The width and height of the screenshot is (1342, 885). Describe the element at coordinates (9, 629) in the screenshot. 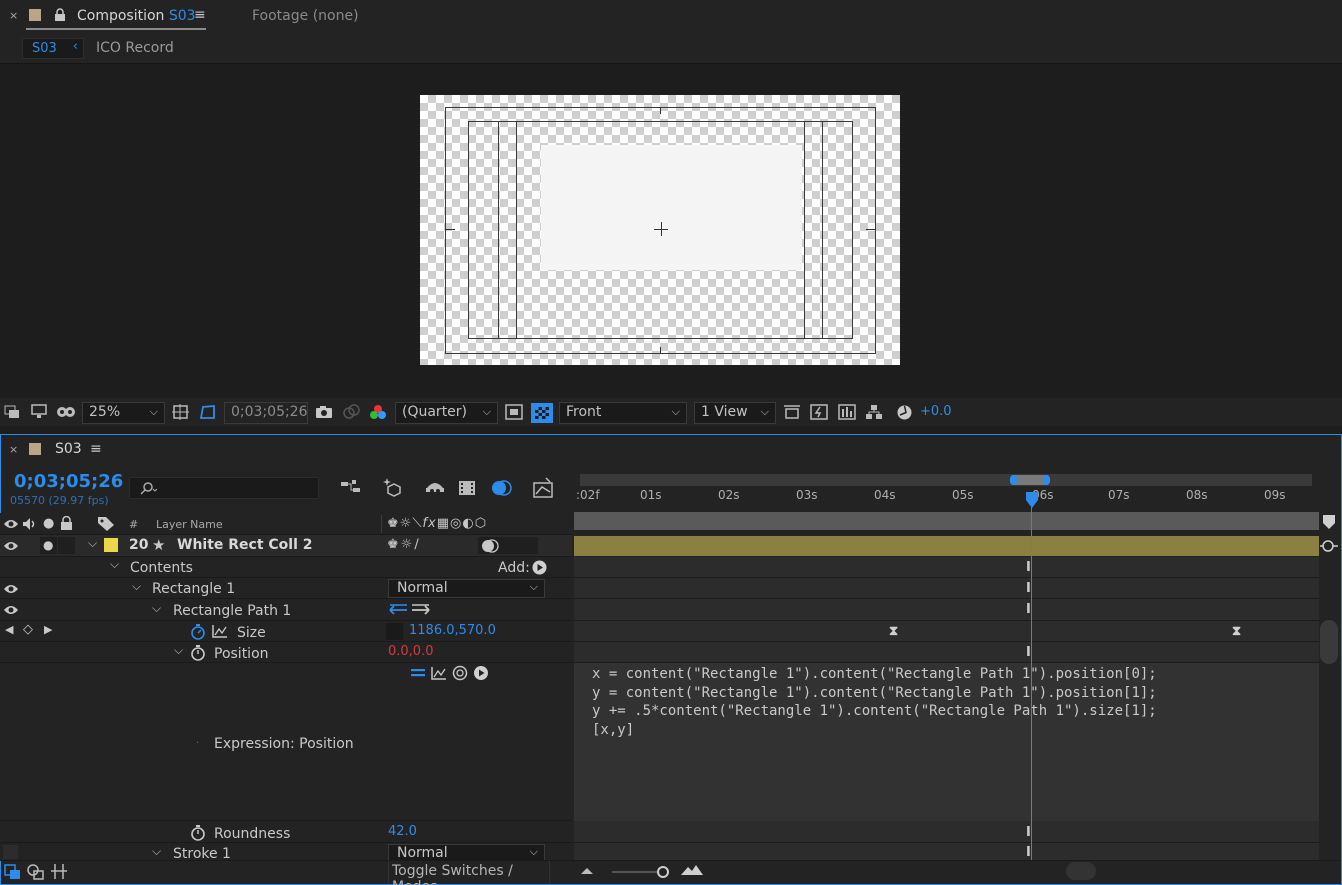

I see `previous-keyframe-icon: ◀` at that location.